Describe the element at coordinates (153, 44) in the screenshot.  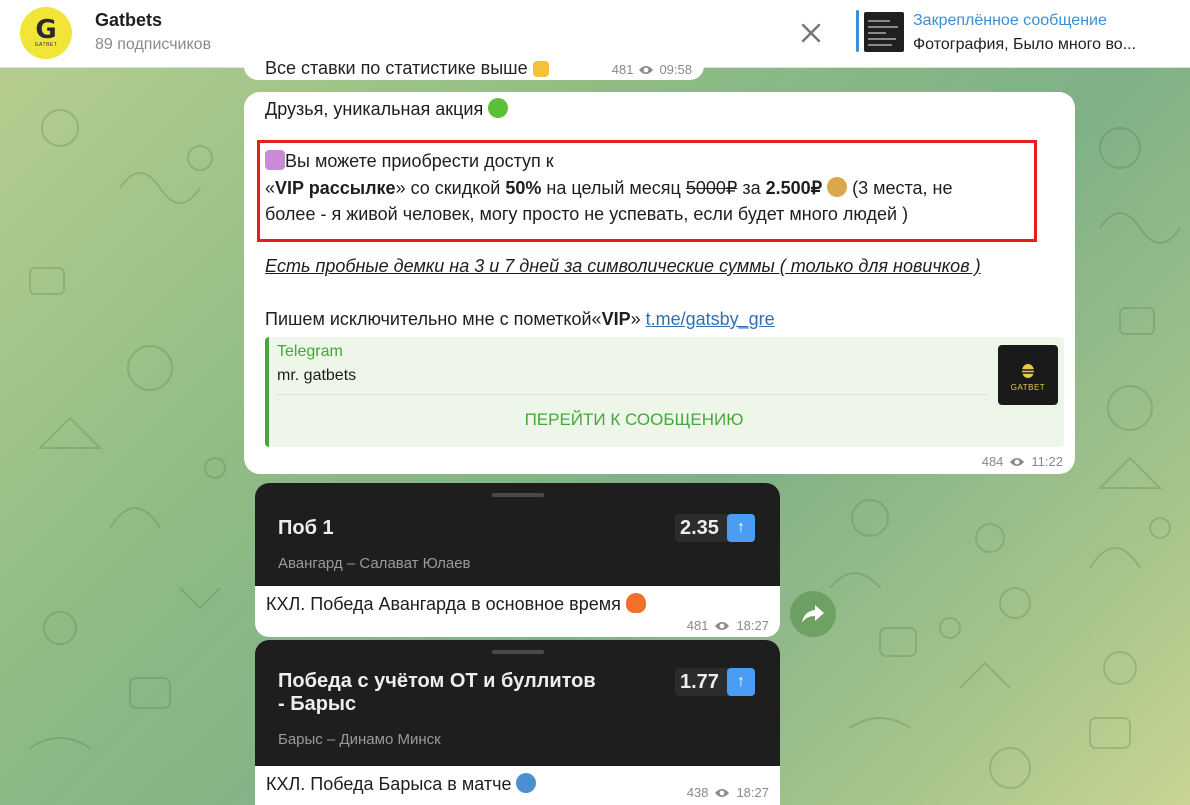
I see `subscriber-count: 89 подписчиков` at that location.